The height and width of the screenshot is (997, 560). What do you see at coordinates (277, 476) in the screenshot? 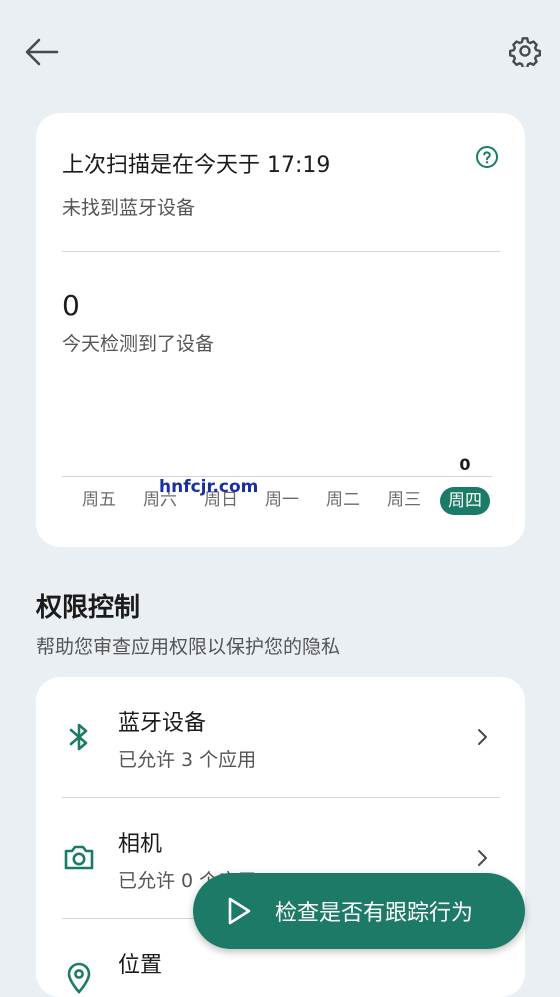
I see `chart-baseline` at bounding box center [277, 476].